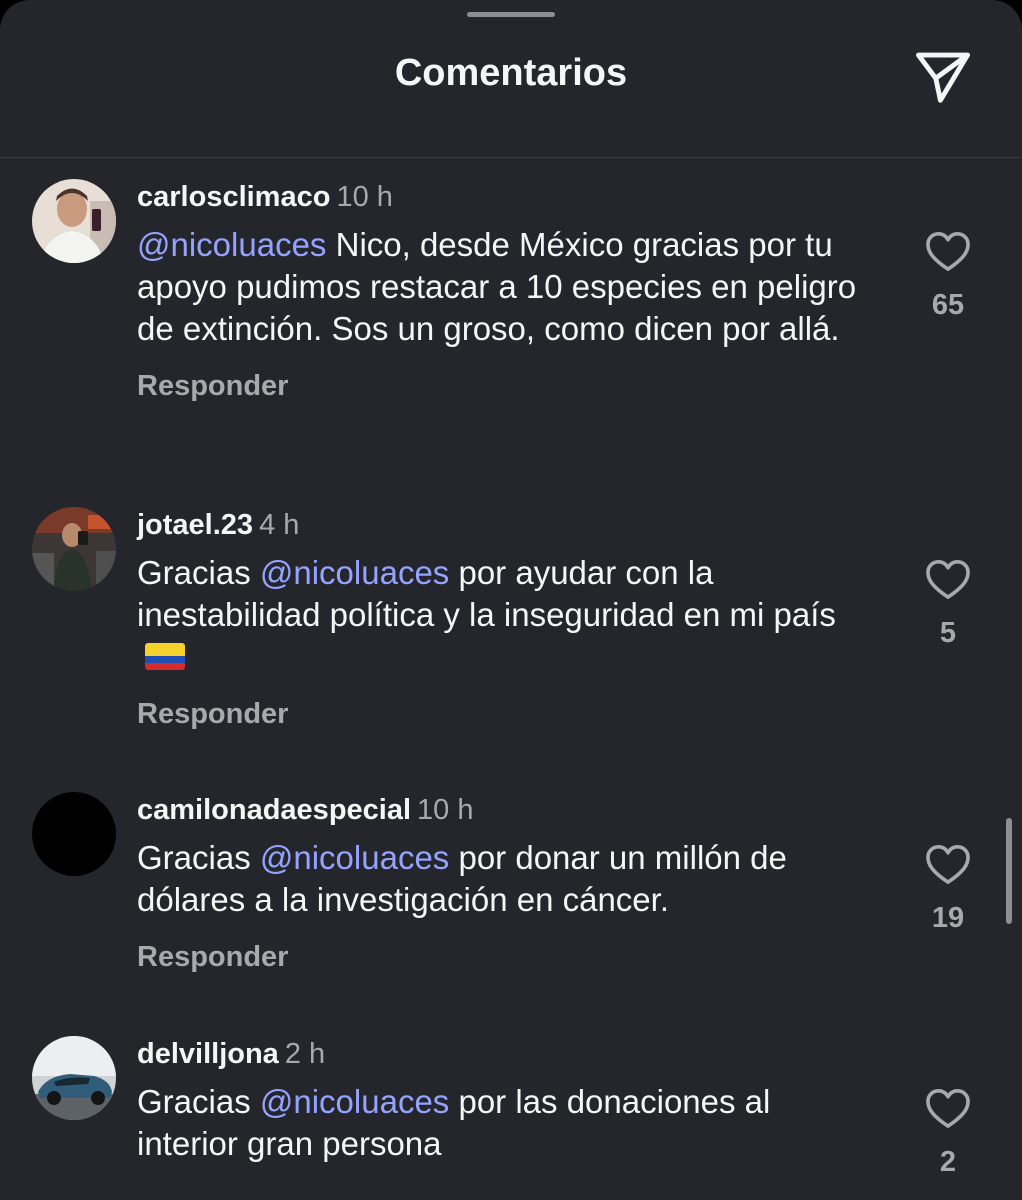 The height and width of the screenshot is (1200, 1022). I want to click on like-control: 5, so click(948, 604).